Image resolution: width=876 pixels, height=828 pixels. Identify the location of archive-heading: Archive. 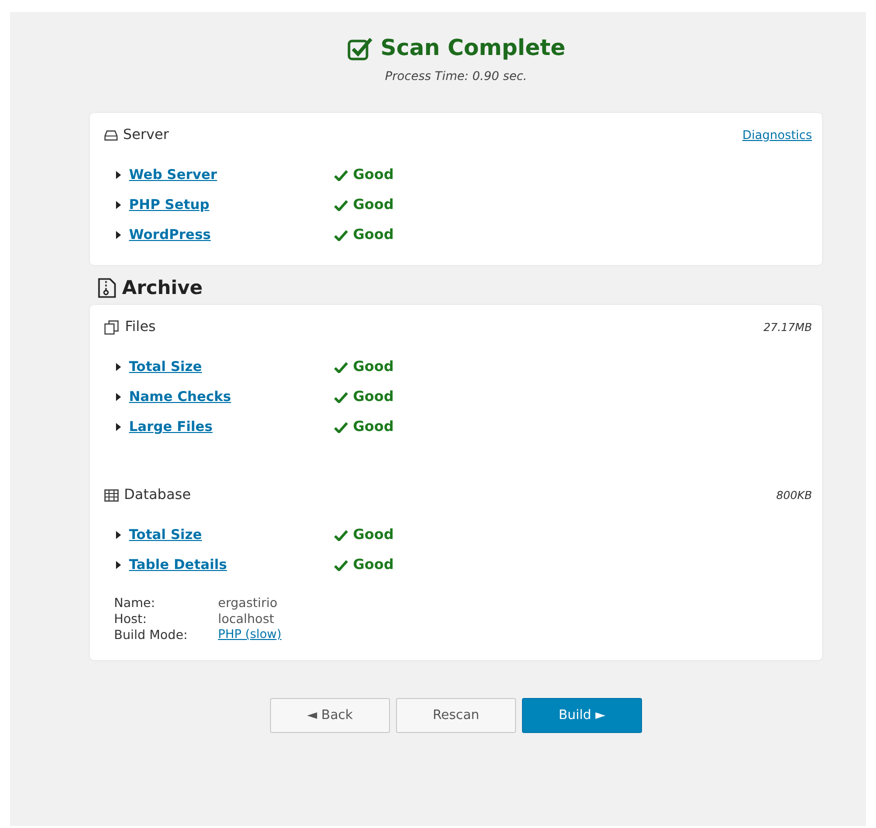
(162, 288).